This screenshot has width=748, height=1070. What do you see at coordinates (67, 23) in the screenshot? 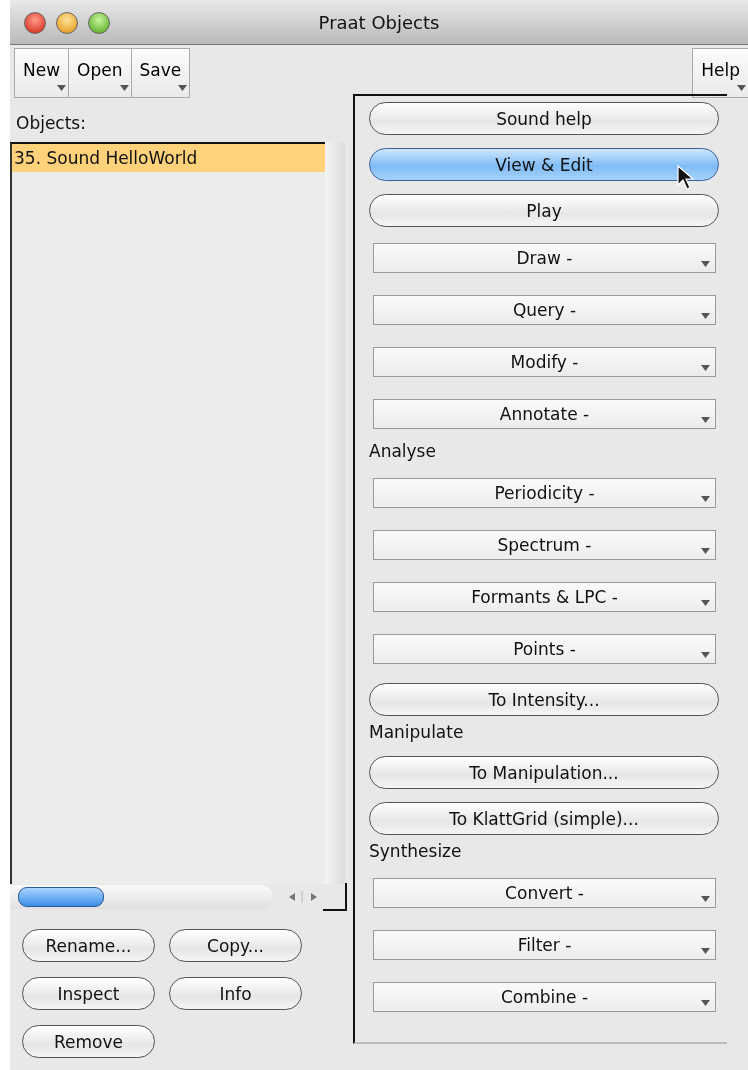
I see `minimize-button` at bounding box center [67, 23].